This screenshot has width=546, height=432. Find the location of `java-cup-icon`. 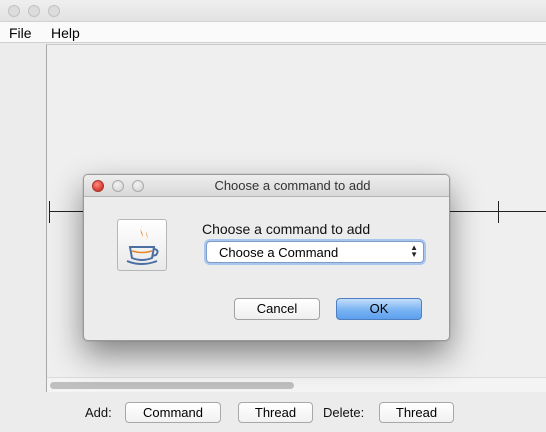

java-cup-icon is located at coordinates (142, 245).